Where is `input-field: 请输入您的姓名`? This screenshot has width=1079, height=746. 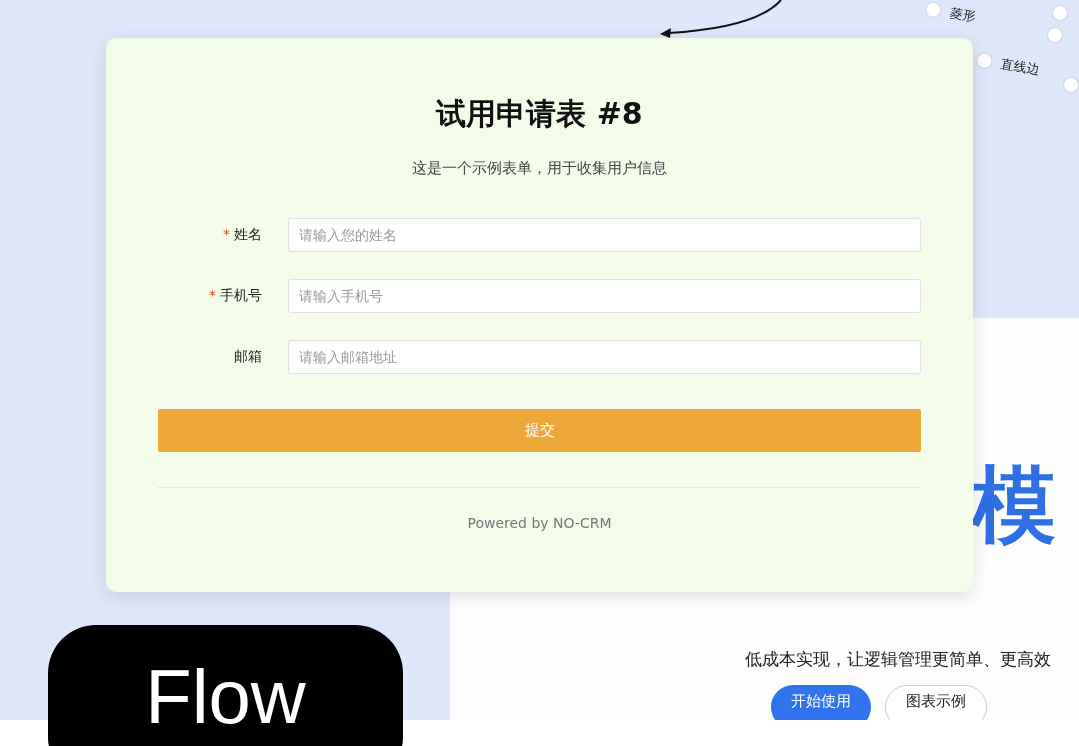 input-field: 请输入您的姓名 is located at coordinates (604, 235).